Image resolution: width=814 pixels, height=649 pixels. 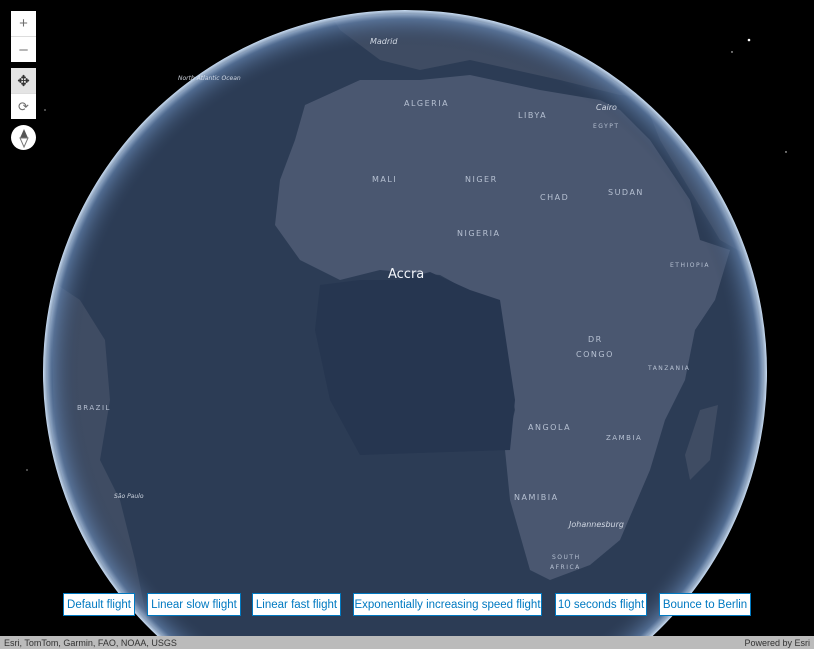 I want to click on label-nigeria: NIGERIA, so click(x=479, y=233).